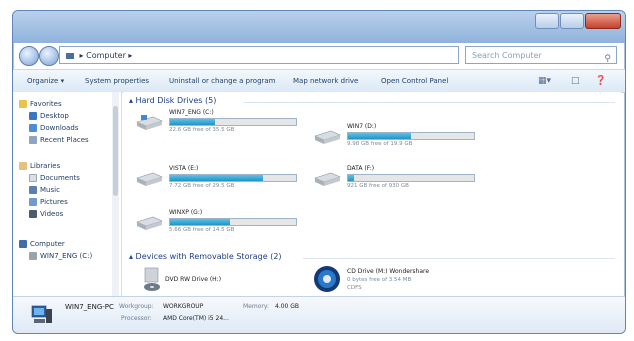 The width and height of the screenshot is (634, 341). What do you see at coordinates (222, 81) in the screenshot?
I see `uninstall-program-button: Uninstall or change a program` at bounding box center [222, 81].